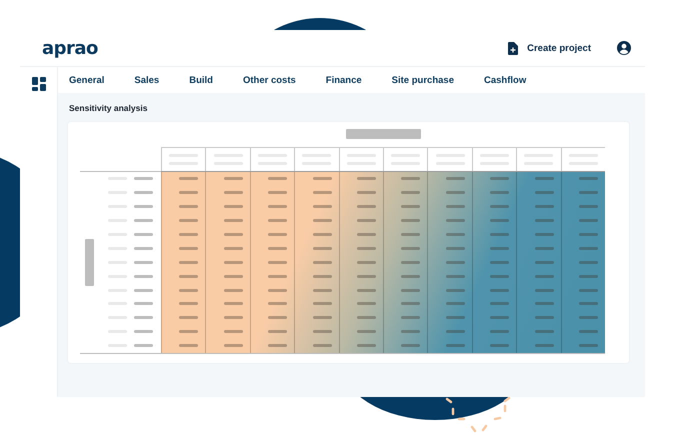 Image resolution: width=678 pixels, height=437 pixels. Describe the element at coordinates (86, 80) in the screenshot. I see `nav-tab: General` at that location.